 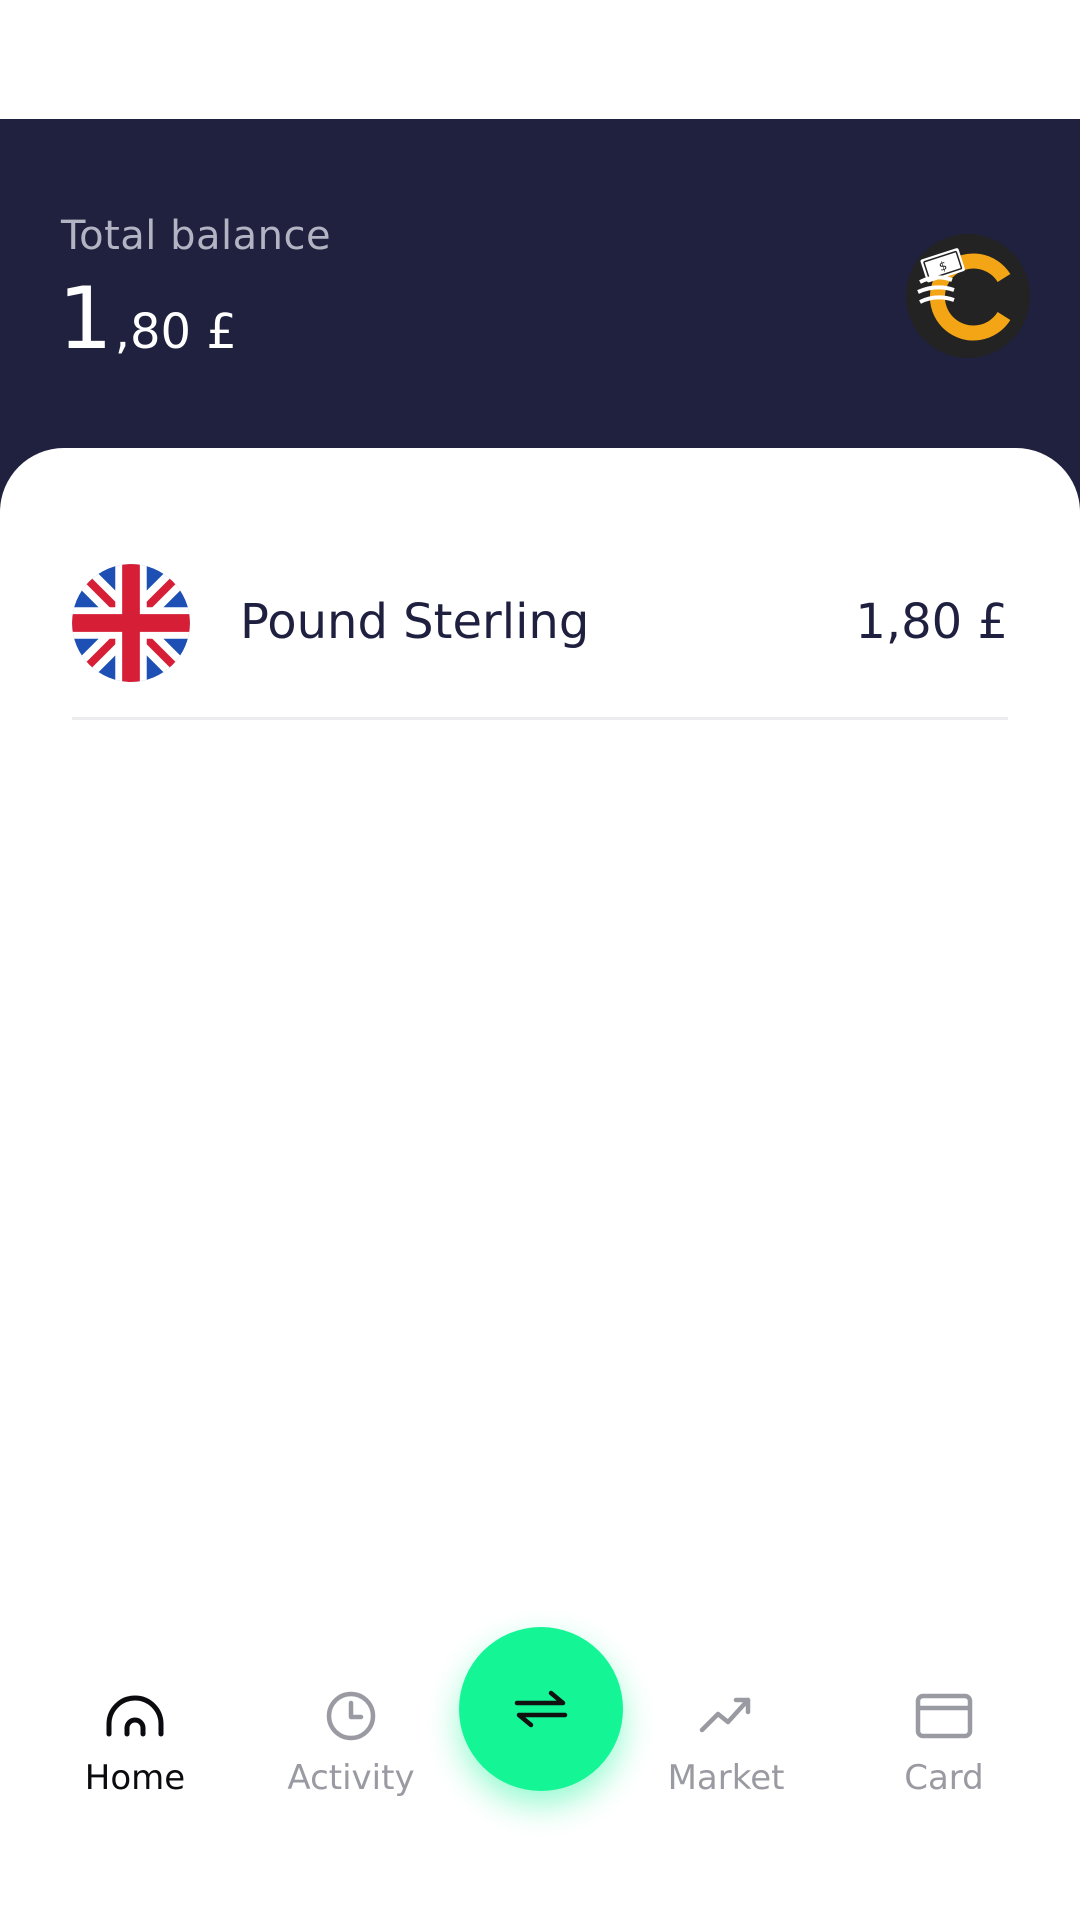 I want to click on transfer-icon, so click(x=541, y=1709).